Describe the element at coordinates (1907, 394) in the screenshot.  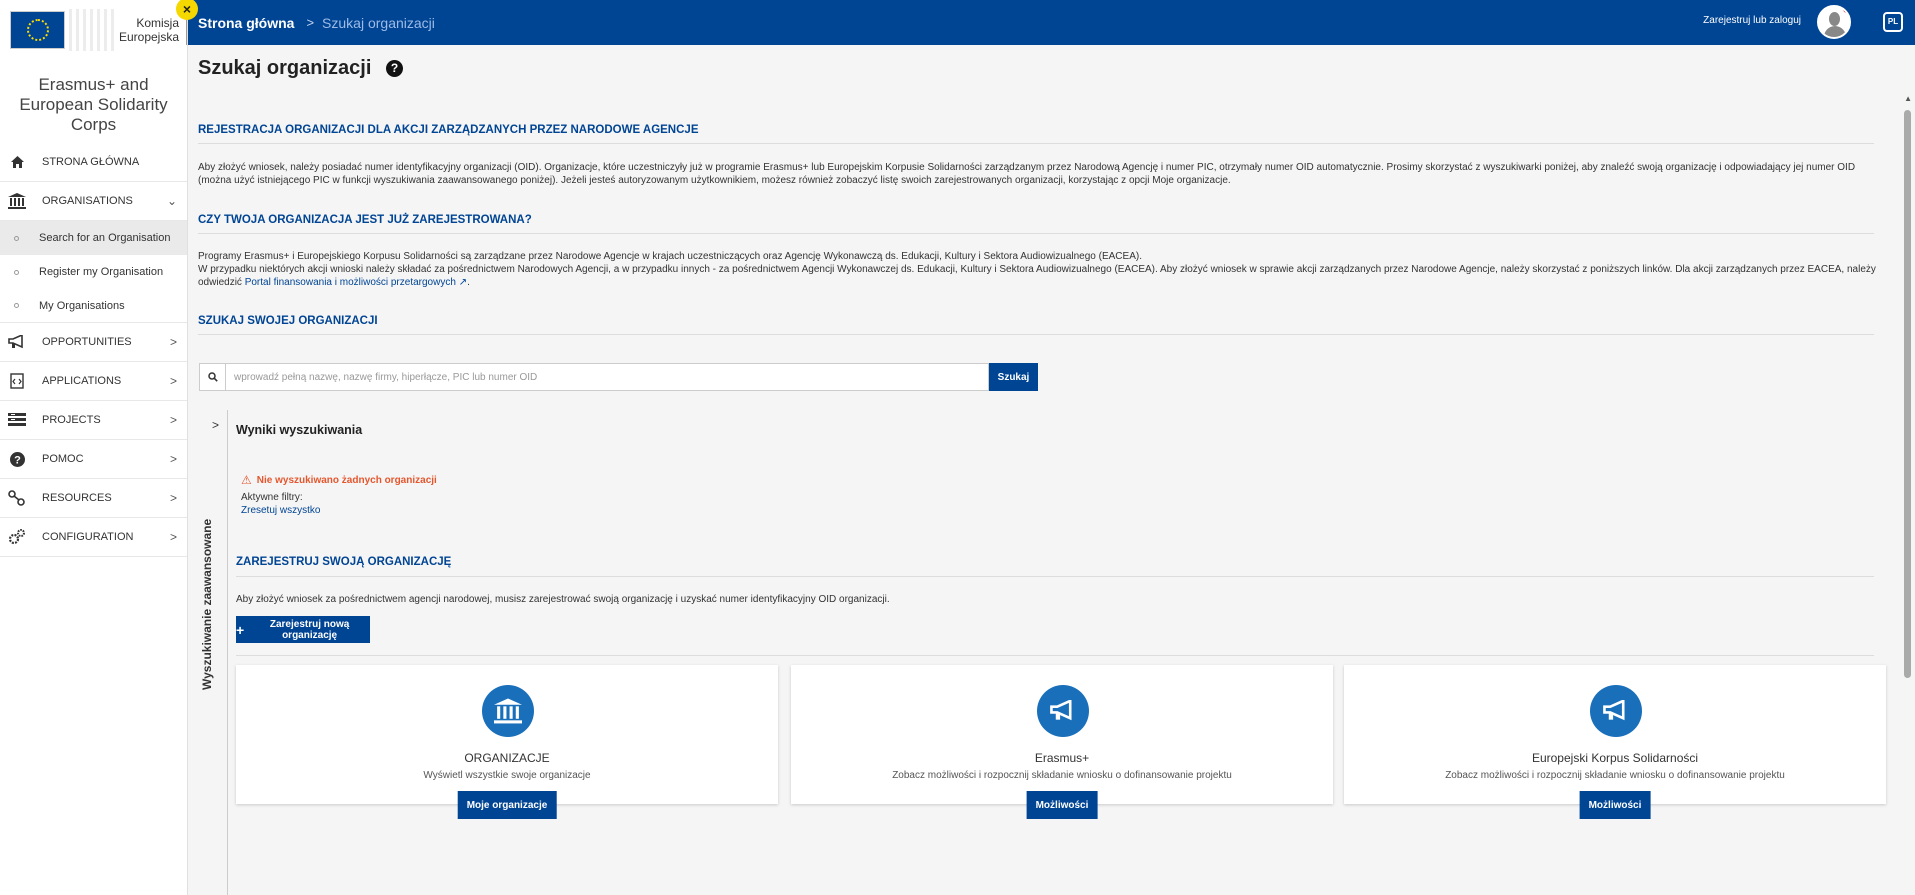
I see `scrollbar-thumb` at that location.